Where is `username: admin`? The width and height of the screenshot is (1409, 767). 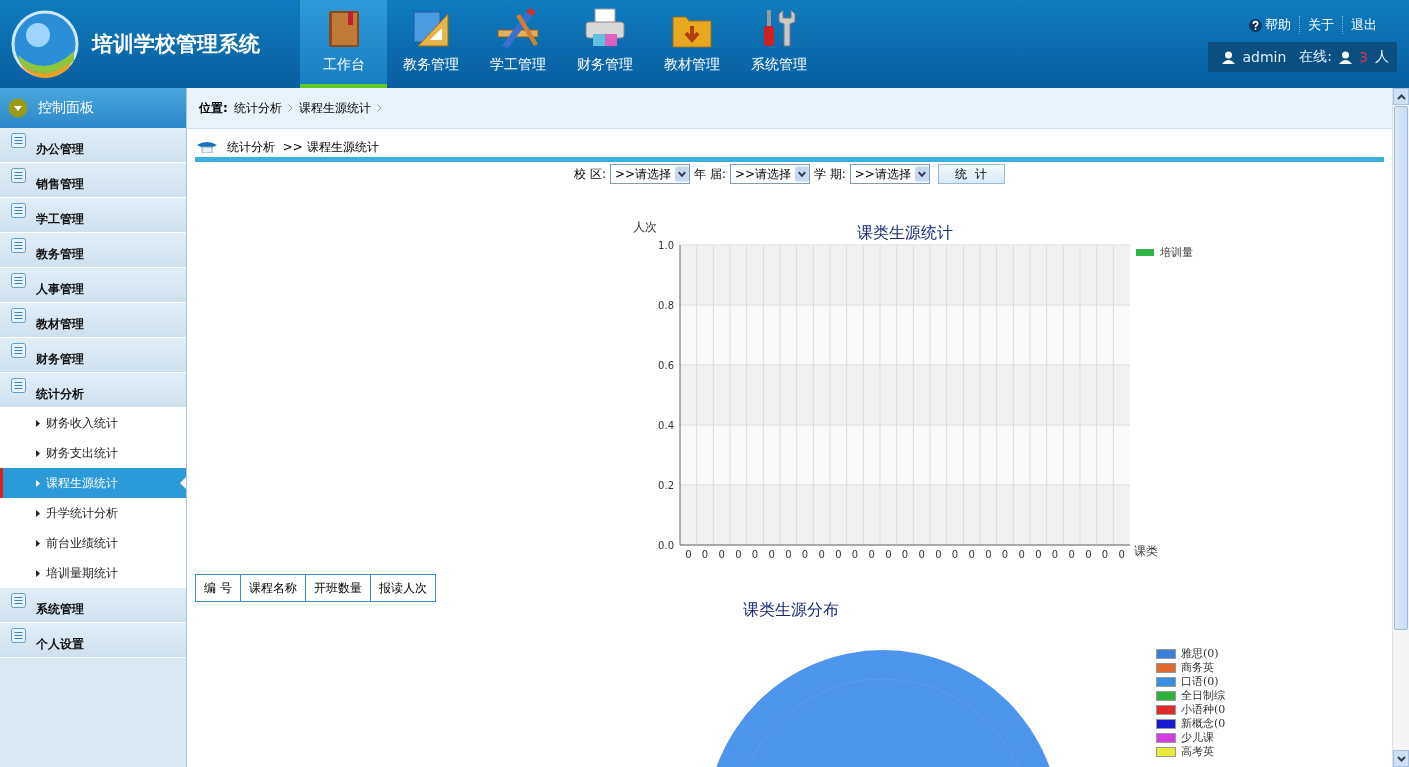
username: admin is located at coordinates (1264, 57).